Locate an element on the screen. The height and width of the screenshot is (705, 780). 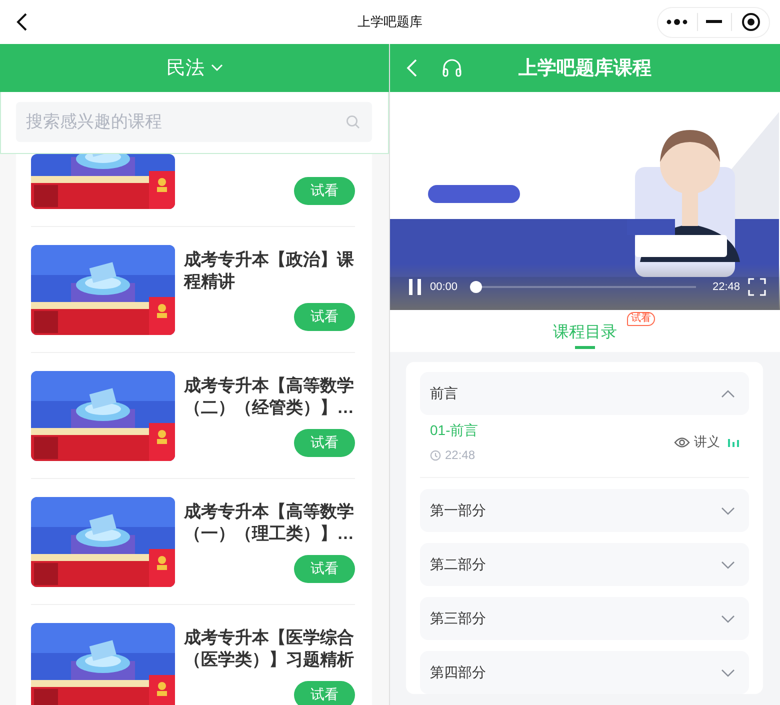
section-title: 第二部分 is located at coordinates (458, 565).